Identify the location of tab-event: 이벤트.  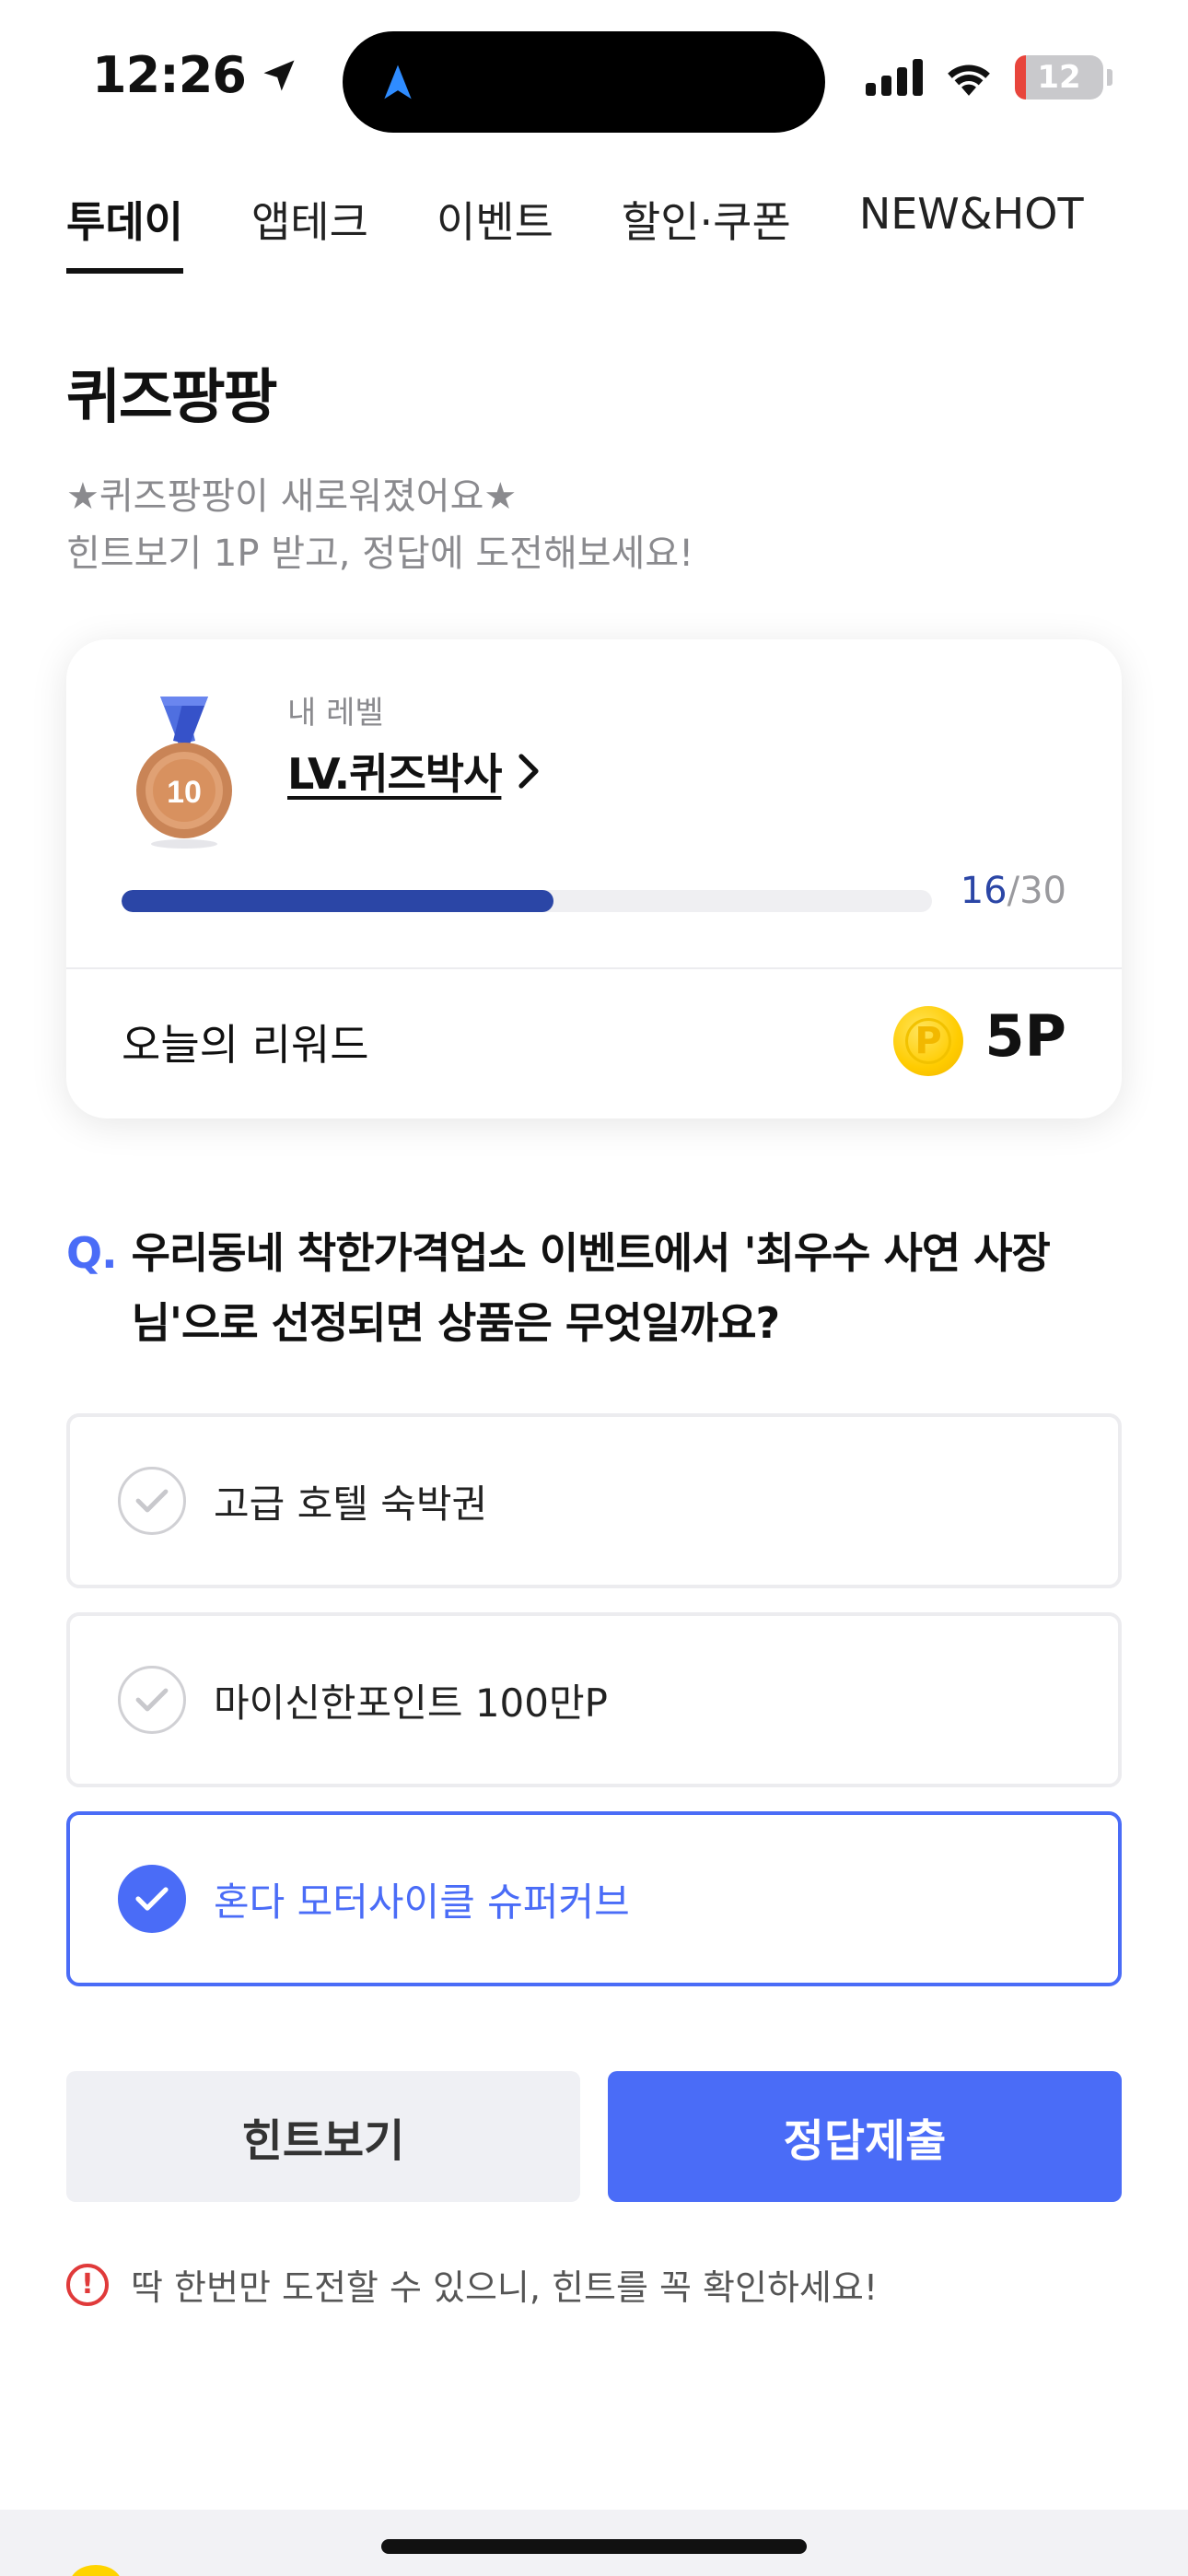
(495, 231).